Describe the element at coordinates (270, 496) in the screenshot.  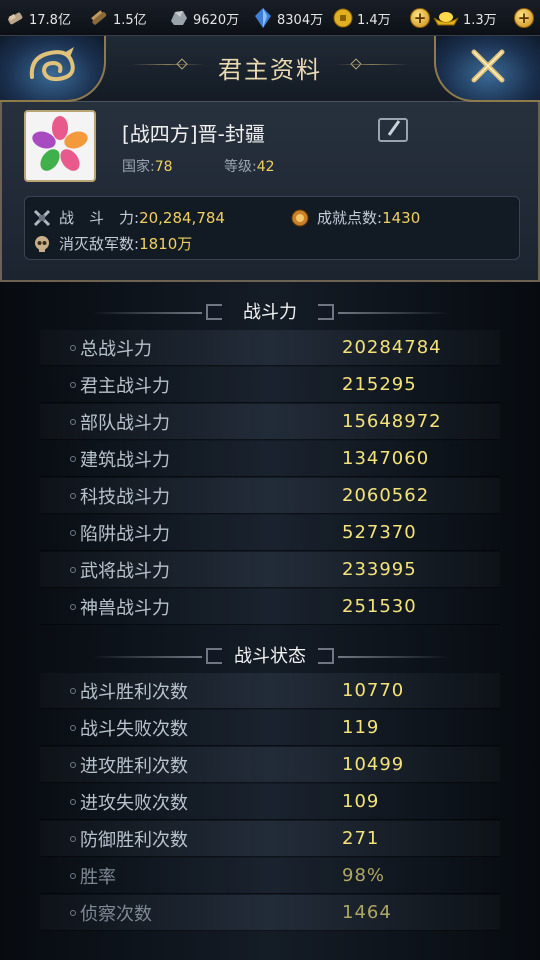
I see `table-row: 科技战斗力 2060562` at that location.